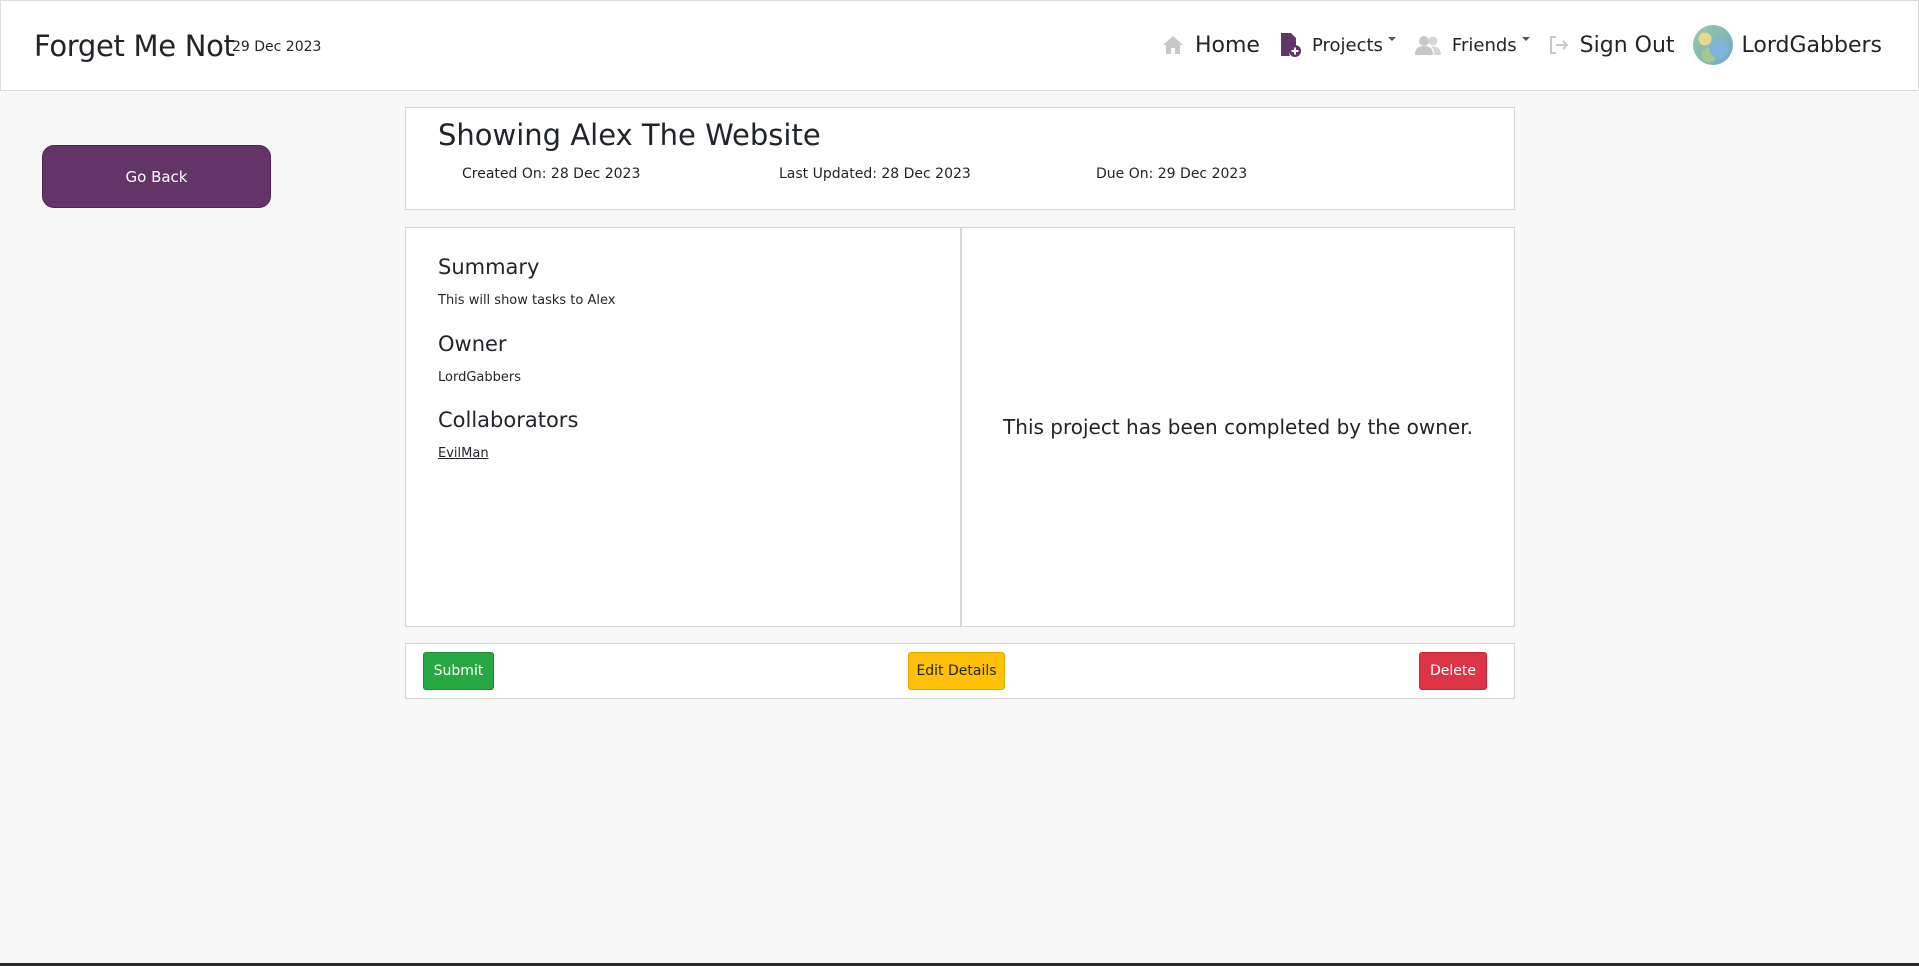  I want to click on nav-sign-out: Sign Out, so click(1611, 45).